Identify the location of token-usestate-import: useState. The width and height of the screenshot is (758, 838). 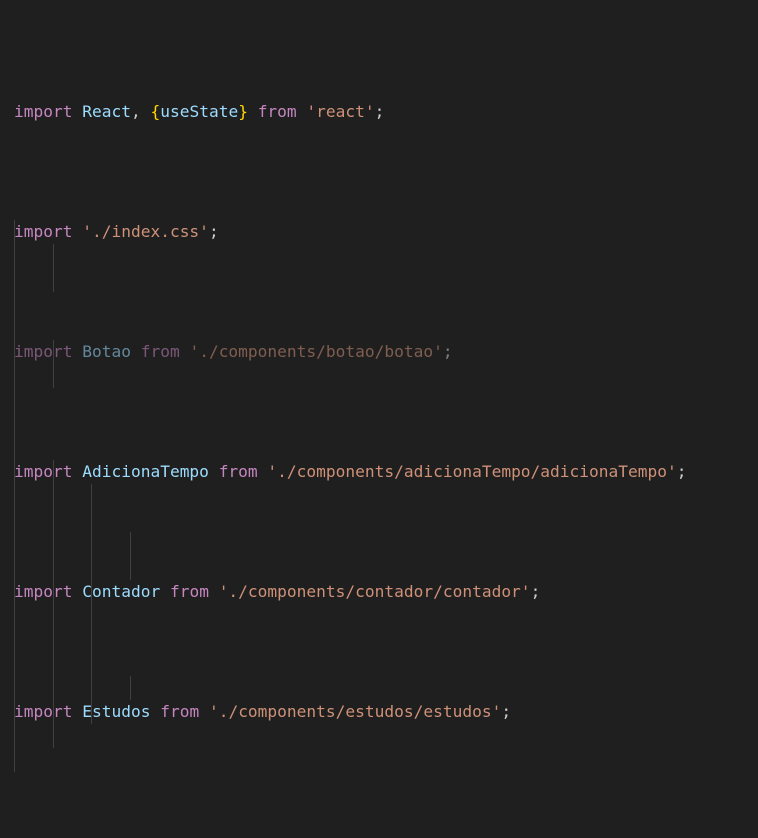
(199, 111).